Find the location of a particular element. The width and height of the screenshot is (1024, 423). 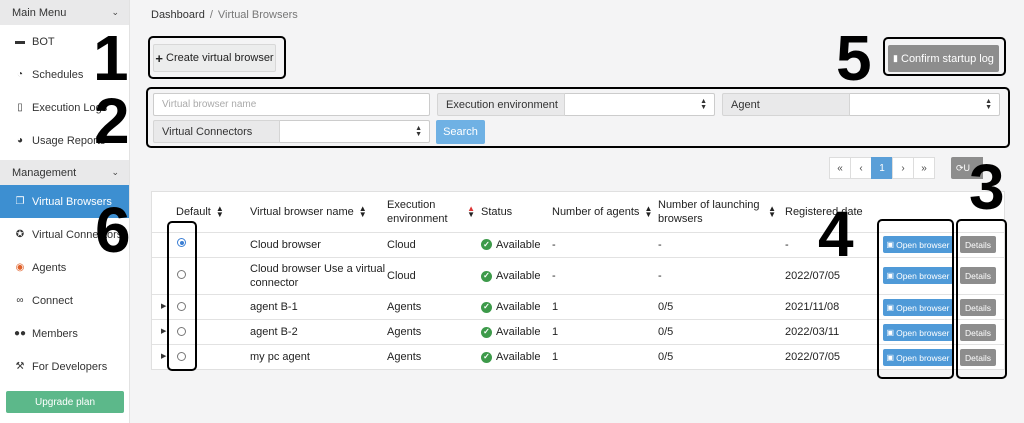

breadcrumb-current: Virtual Browsers is located at coordinates (257, 15).